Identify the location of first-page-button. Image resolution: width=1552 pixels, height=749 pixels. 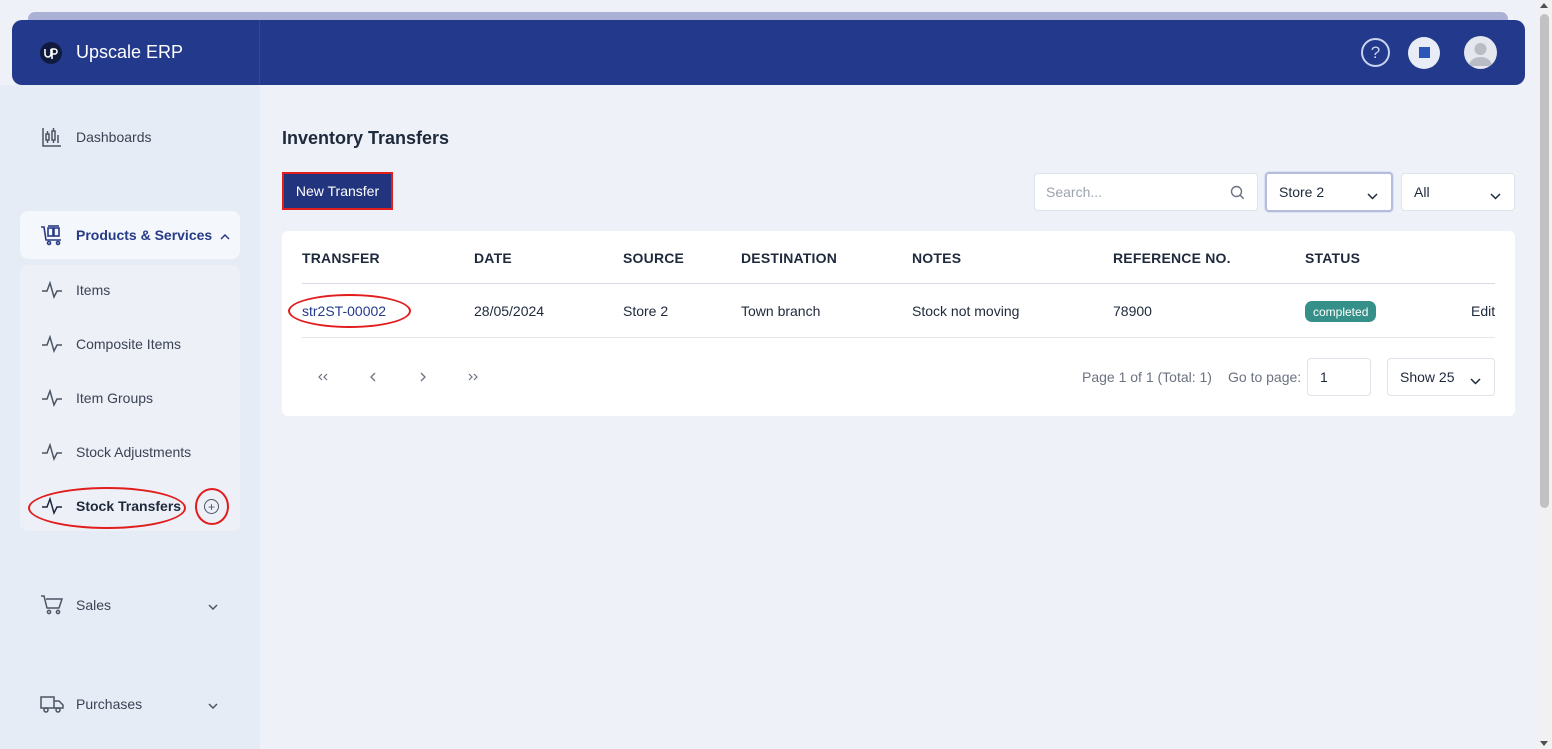
(323, 377).